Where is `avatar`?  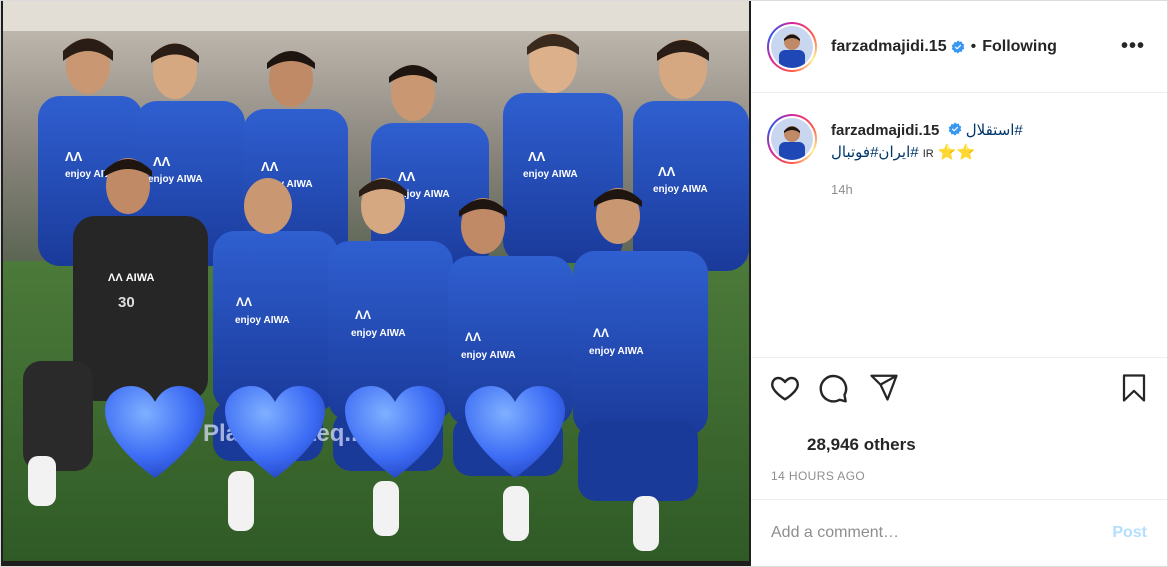 avatar is located at coordinates (792, 46).